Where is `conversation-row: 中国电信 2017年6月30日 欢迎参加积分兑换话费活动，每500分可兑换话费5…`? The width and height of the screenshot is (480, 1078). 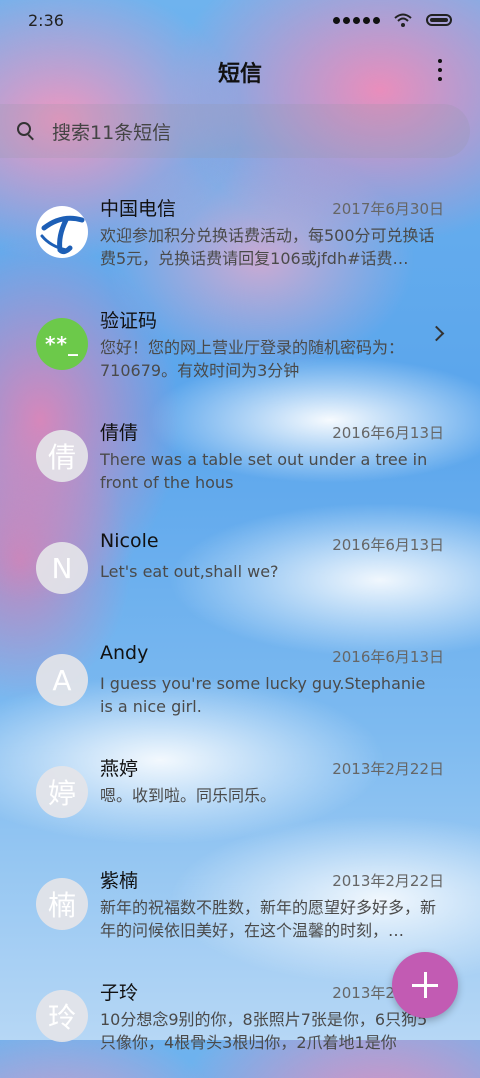
conversation-row: 中国电信 2017年6月30日 欢迎参加积分兑换话费活动，每500分可兑换话费5… is located at coordinates (240, 238).